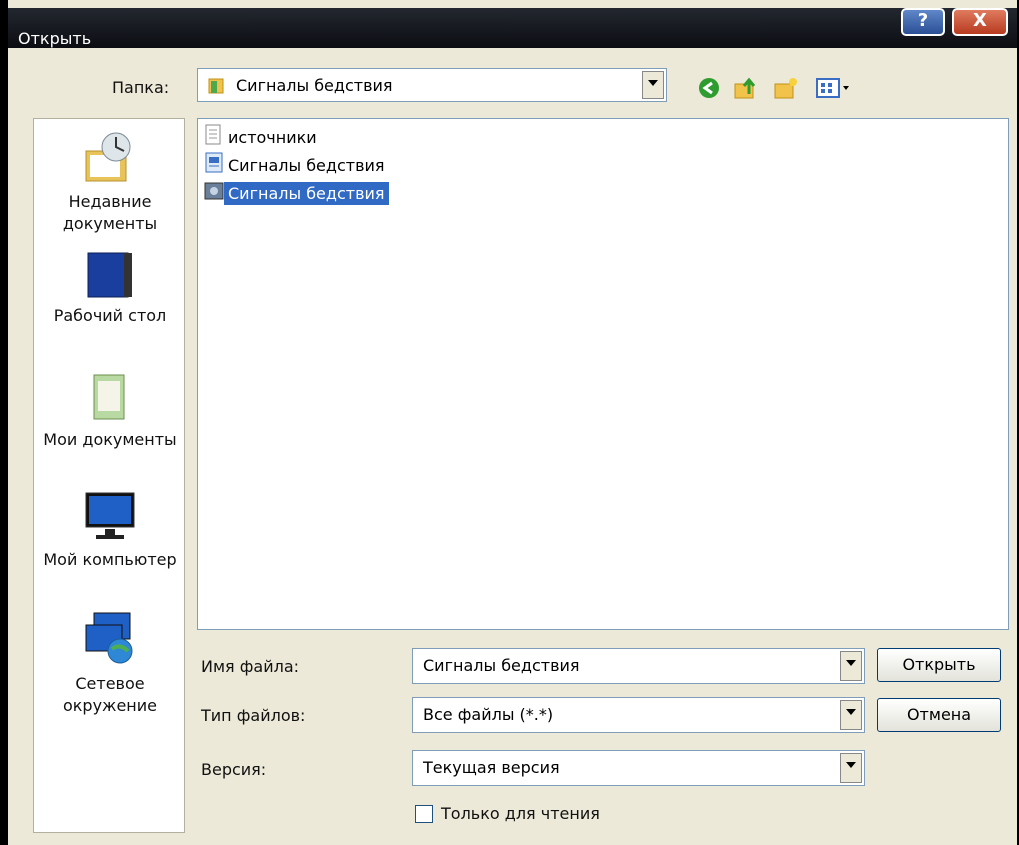 The height and width of the screenshot is (845, 1019). I want to click on back-icon, so click(709, 90).